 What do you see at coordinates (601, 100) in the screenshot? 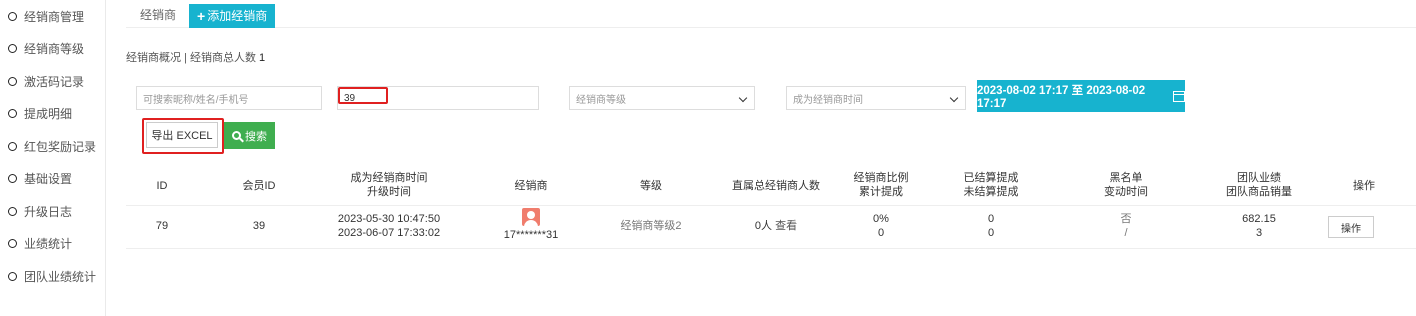
I see `level-select-label: 经销商等级` at bounding box center [601, 100].